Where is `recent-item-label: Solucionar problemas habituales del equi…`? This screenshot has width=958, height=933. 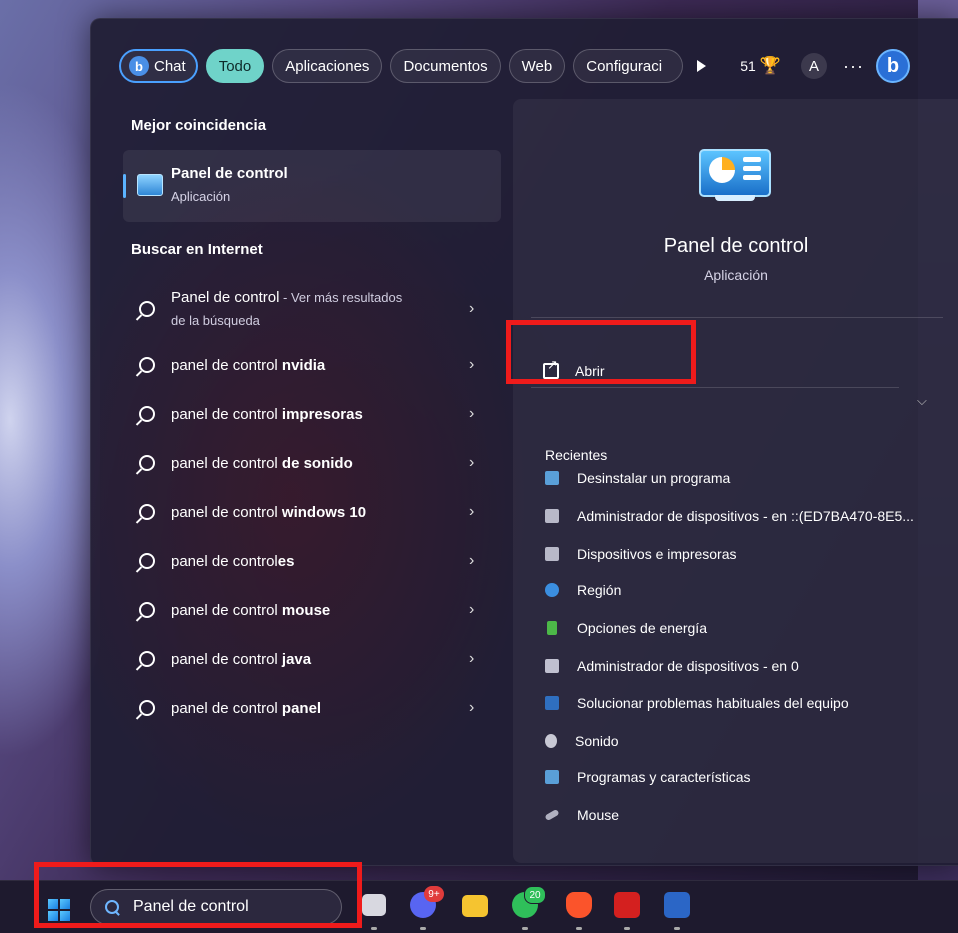 recent-item-label: Solucionar problemas habituales del equi… is located at coordinates (713, 703).